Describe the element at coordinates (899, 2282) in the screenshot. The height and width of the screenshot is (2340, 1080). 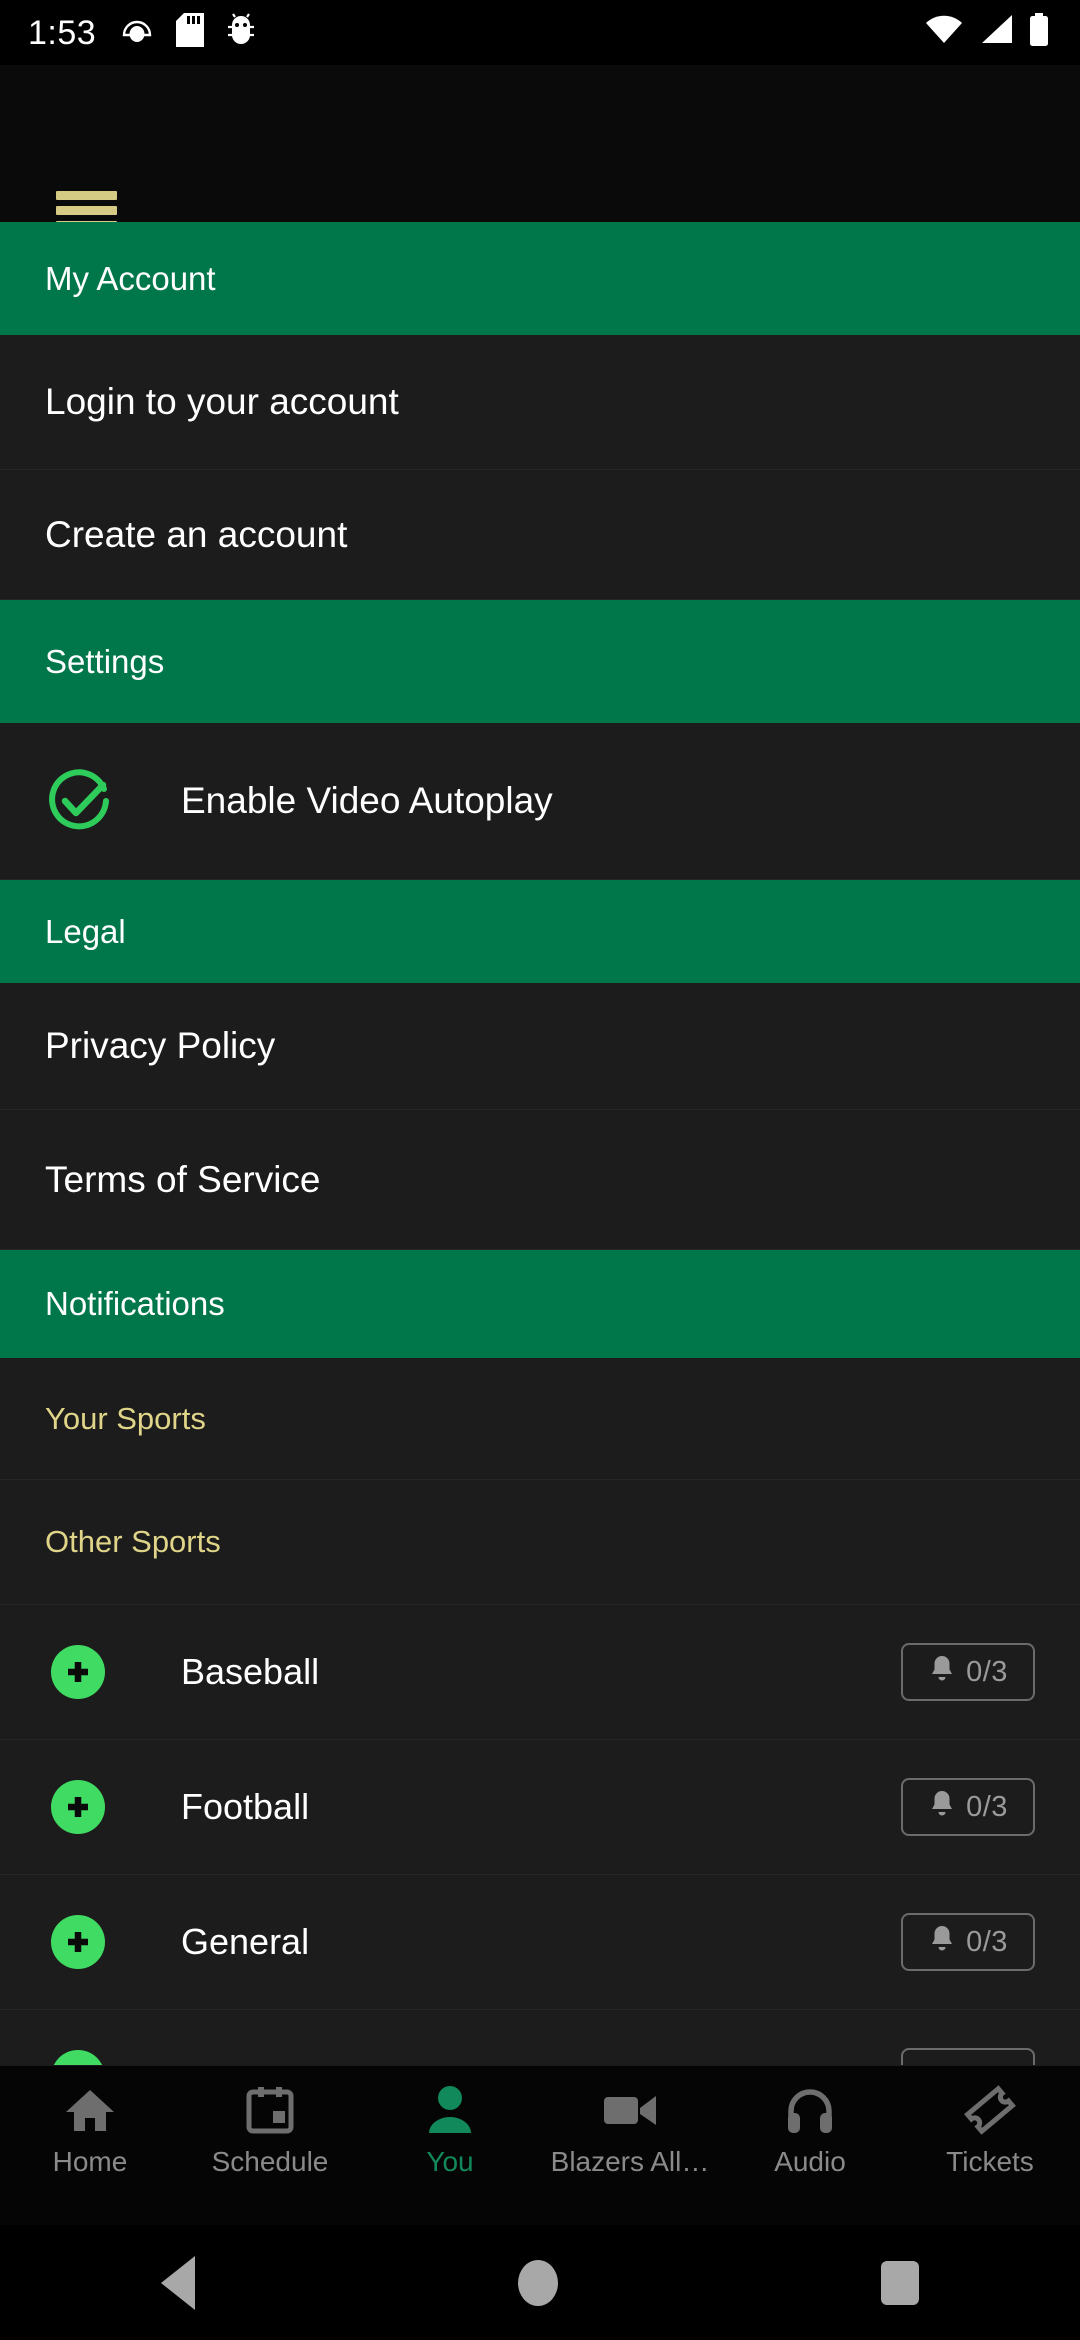
I see `recents-square-icon` at that location.